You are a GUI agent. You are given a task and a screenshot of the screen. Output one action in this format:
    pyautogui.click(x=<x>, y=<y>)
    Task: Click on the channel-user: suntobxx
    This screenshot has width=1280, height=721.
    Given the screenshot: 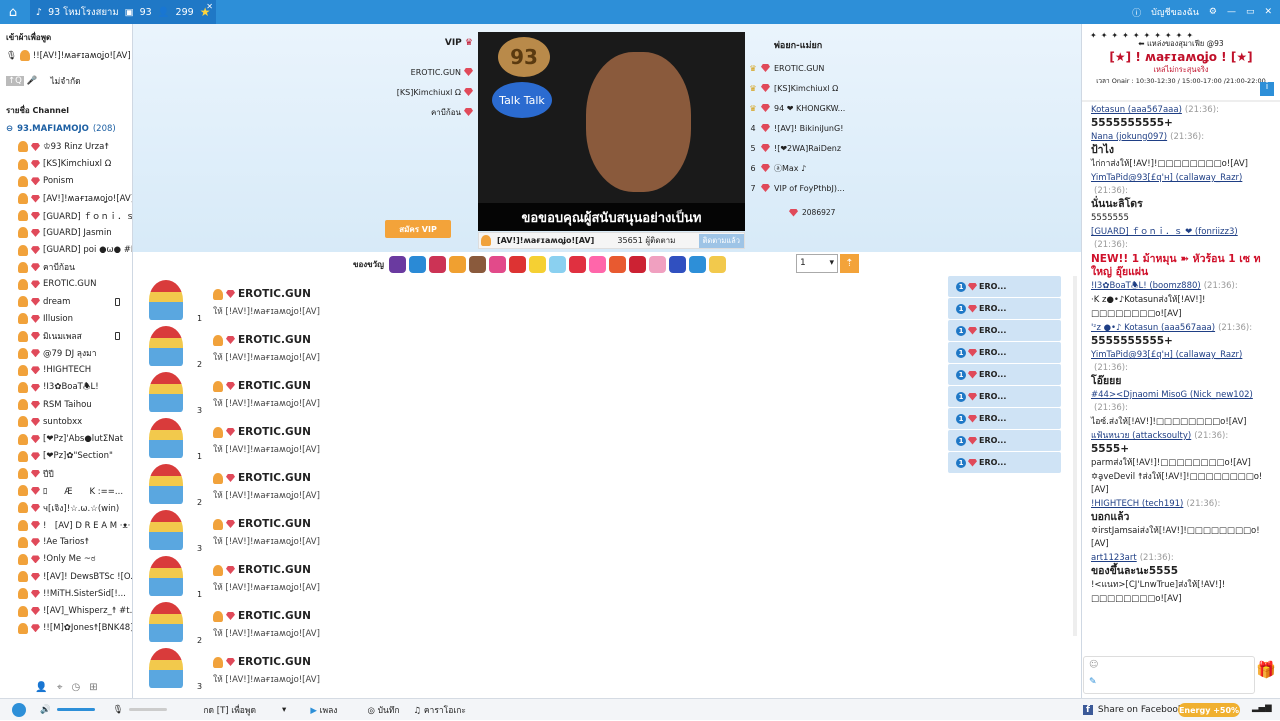 What is the action you would take?
    pyautogui.click(x=66, y=421)
    